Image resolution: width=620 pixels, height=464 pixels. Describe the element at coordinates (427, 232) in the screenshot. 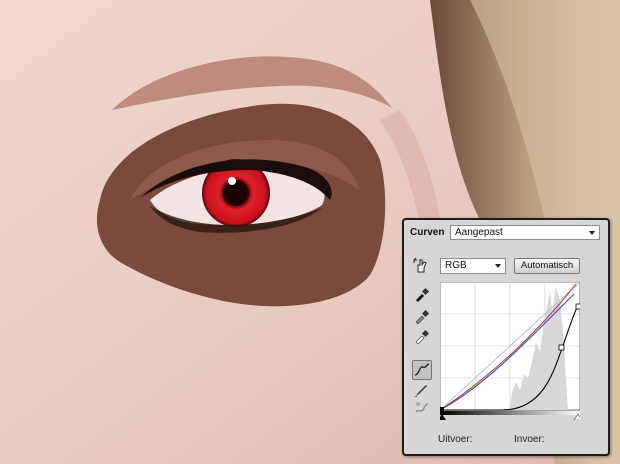

I see `panel-title: Curven` at that location.